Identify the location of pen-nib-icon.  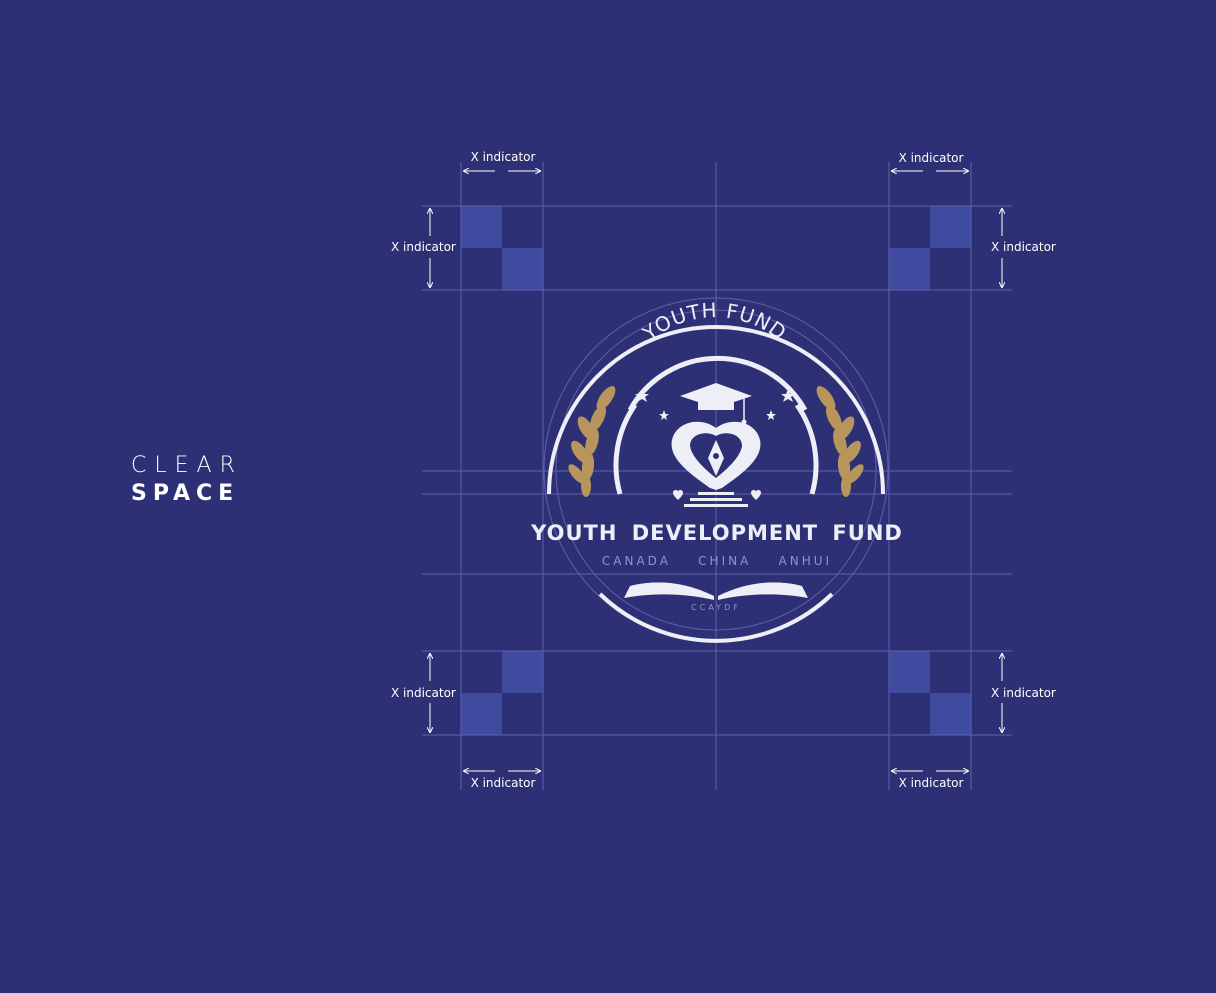
(716, 455).